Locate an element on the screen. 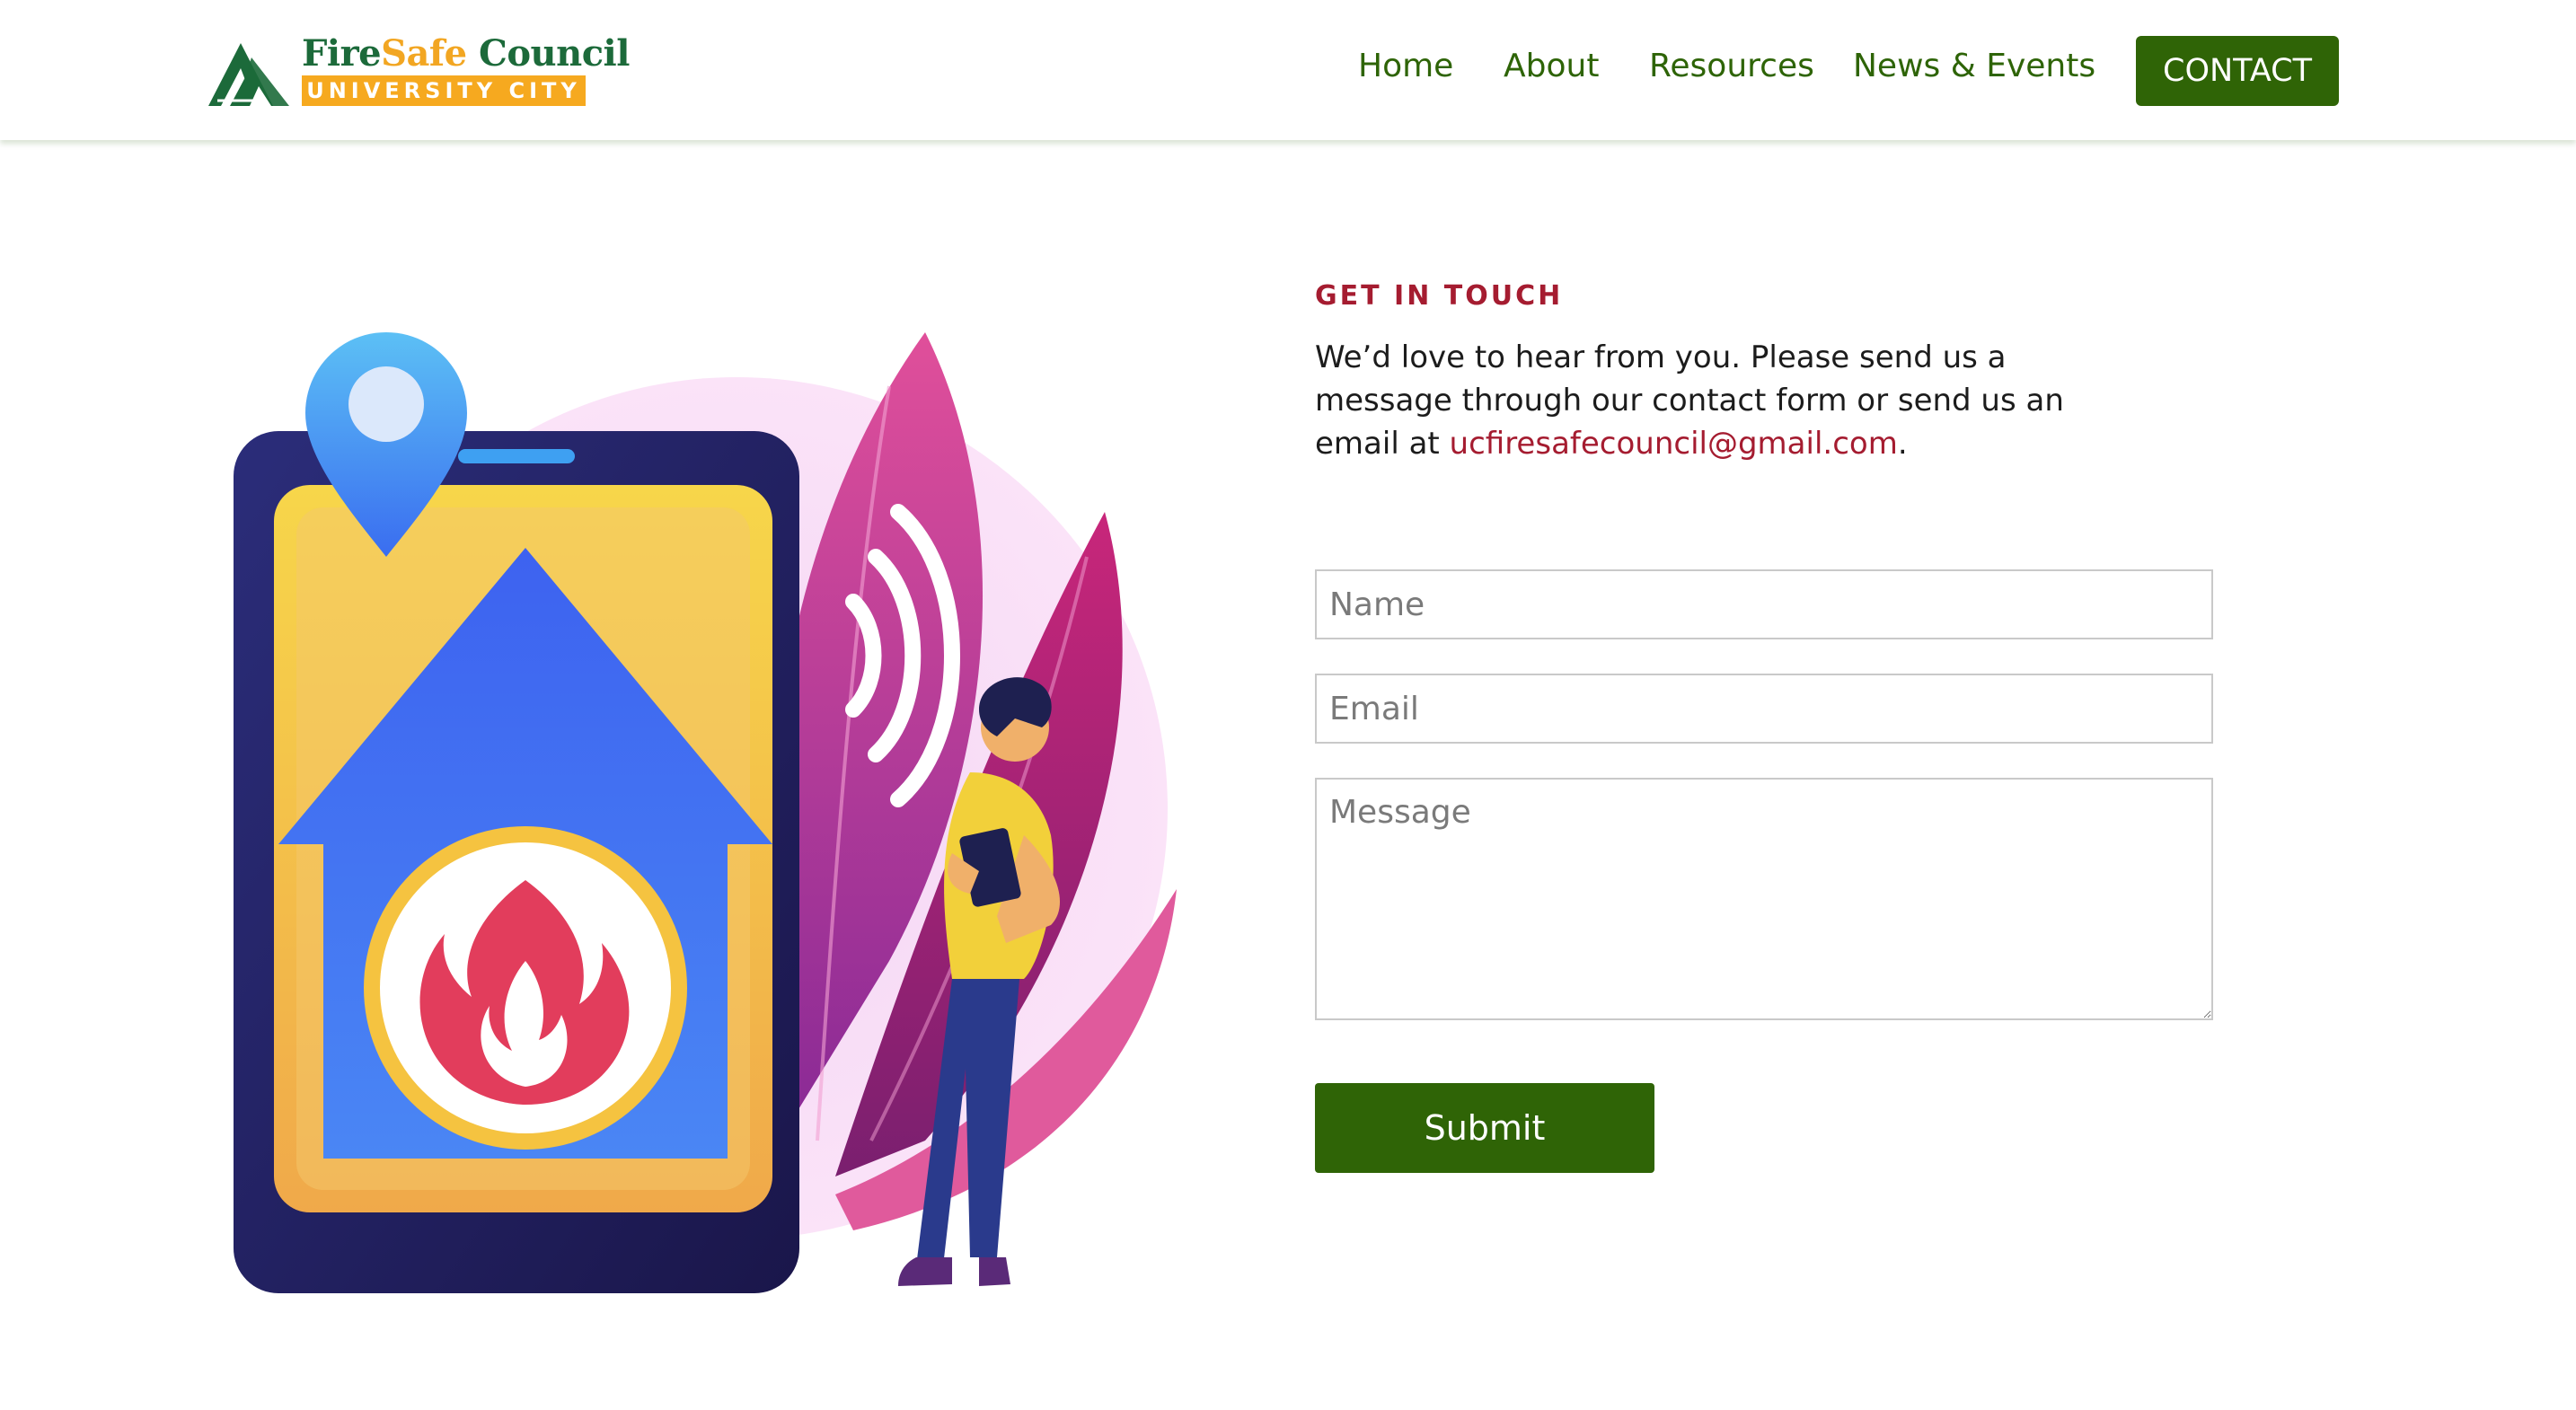 This screenshot has height=1410, width=2576. nav-news-events: News & Events is located at coordinates (1974, 66).